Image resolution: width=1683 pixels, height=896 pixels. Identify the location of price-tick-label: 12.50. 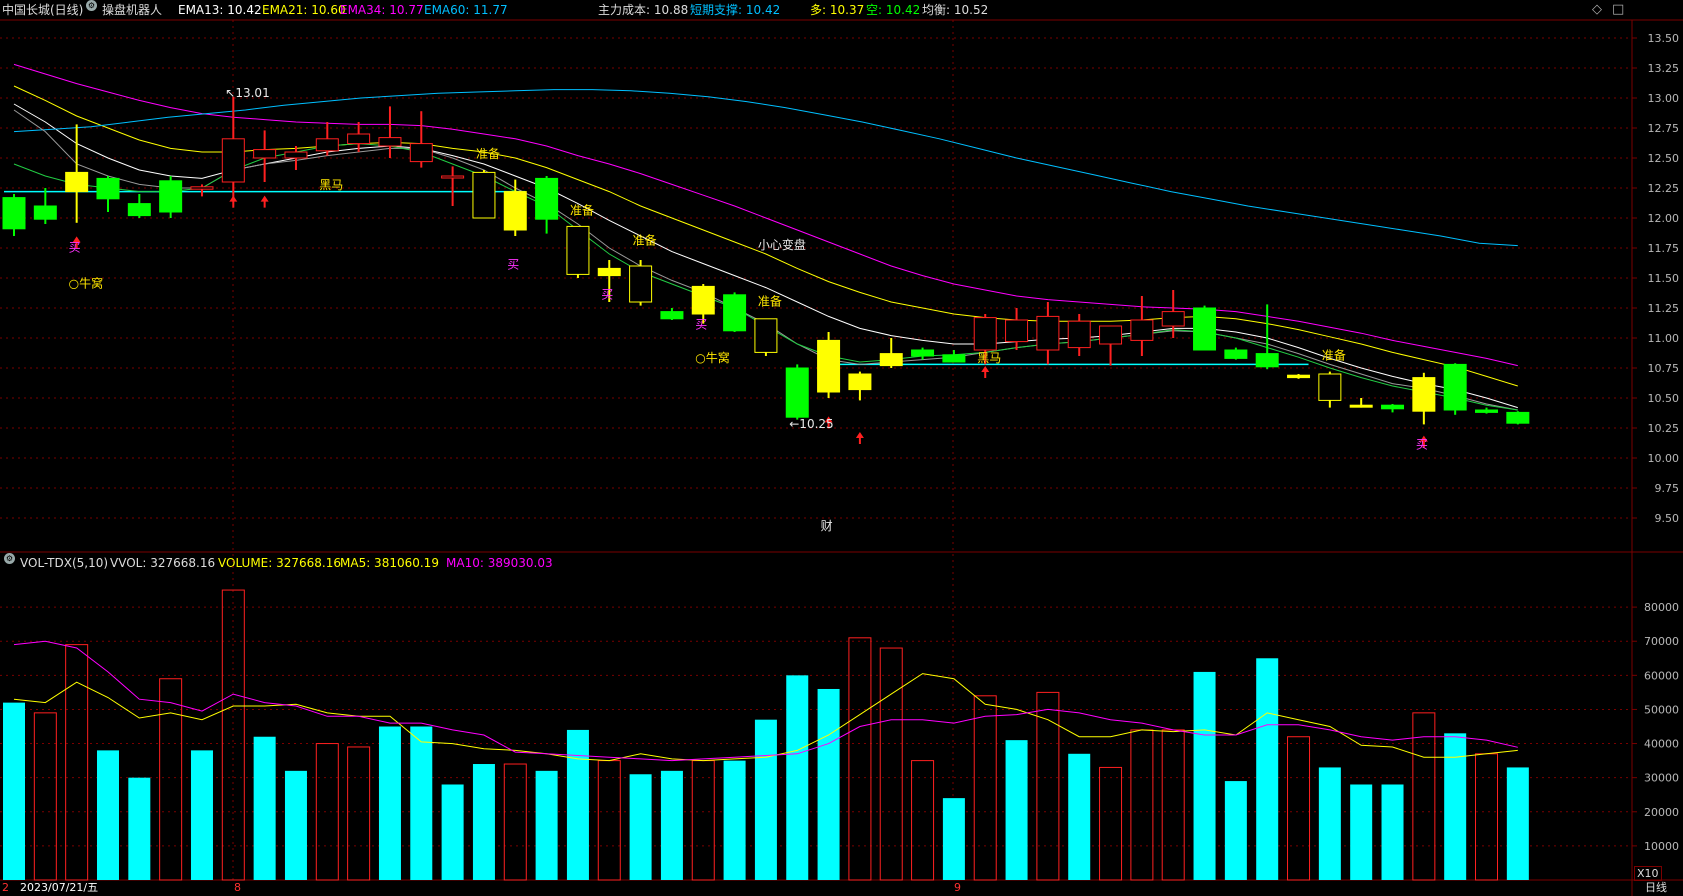
(1664, 158).